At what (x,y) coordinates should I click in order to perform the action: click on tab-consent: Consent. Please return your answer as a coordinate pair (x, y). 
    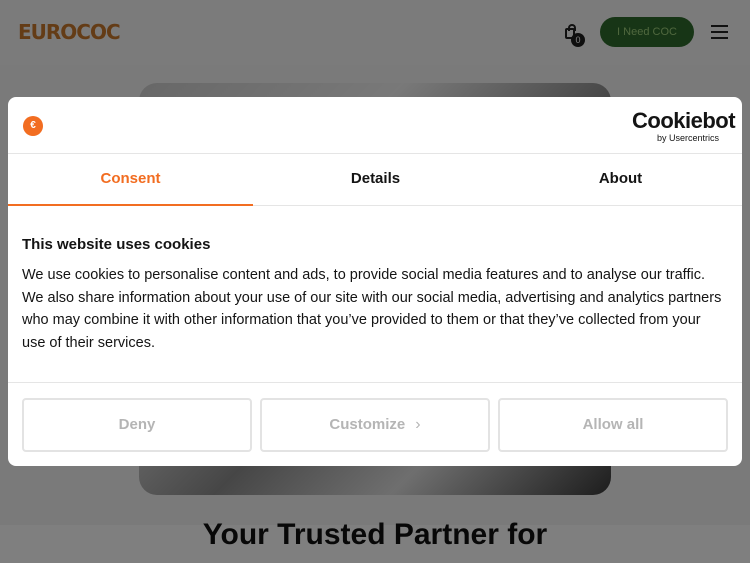
    Looking at the image, I should click on (130, 180).